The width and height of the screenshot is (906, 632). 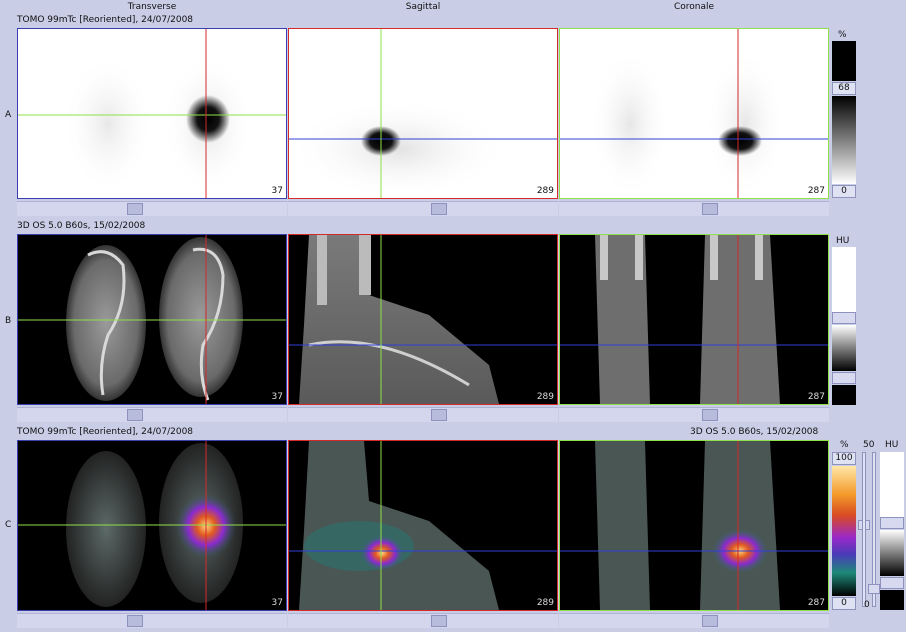 I want to click on fusion-coronal-view: 287, so click(x=694, y=525).